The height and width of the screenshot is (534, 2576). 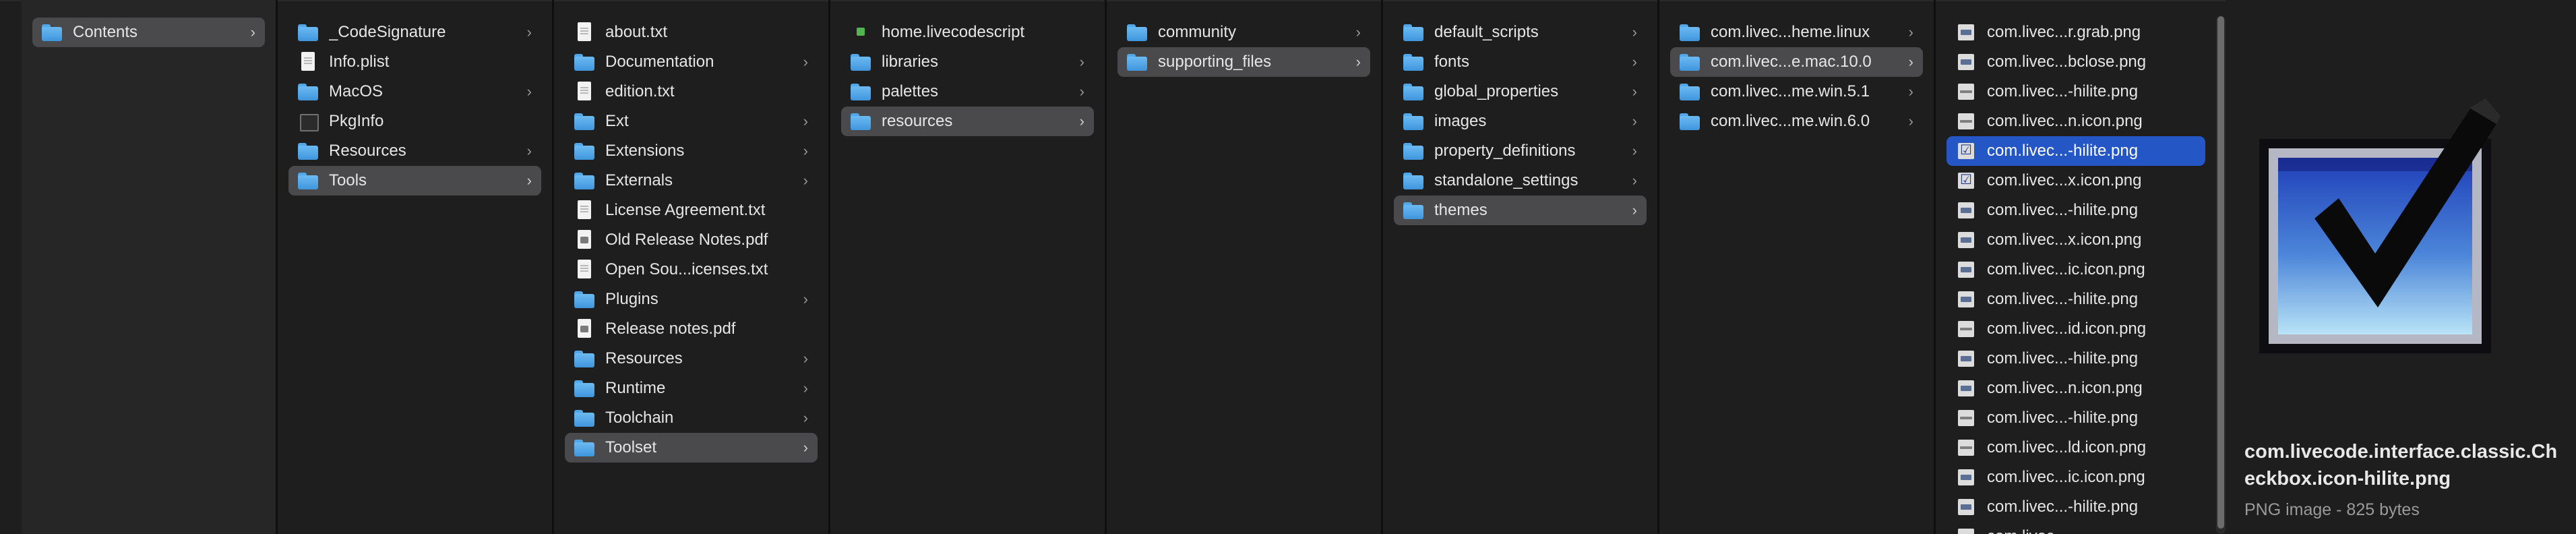 What do you see at coordinates (1521, 92) in the screenshot?
I see `row-global-properties: global_properties ›` at bounding box center [1521, 92].